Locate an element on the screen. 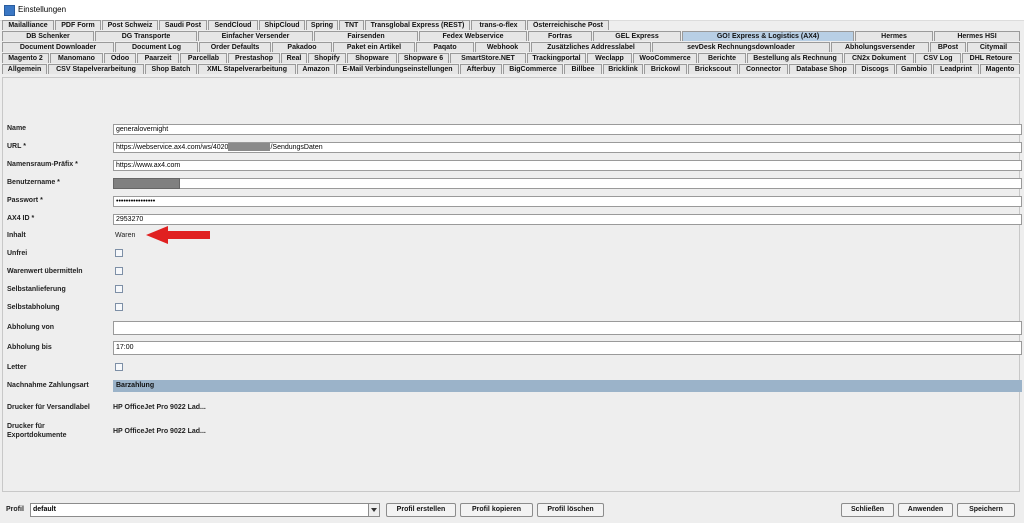 The width and height of the screenshot is (1024, 523). tab-oesterreichische-post: Österreichische Post is located at coordinates (568, 25).